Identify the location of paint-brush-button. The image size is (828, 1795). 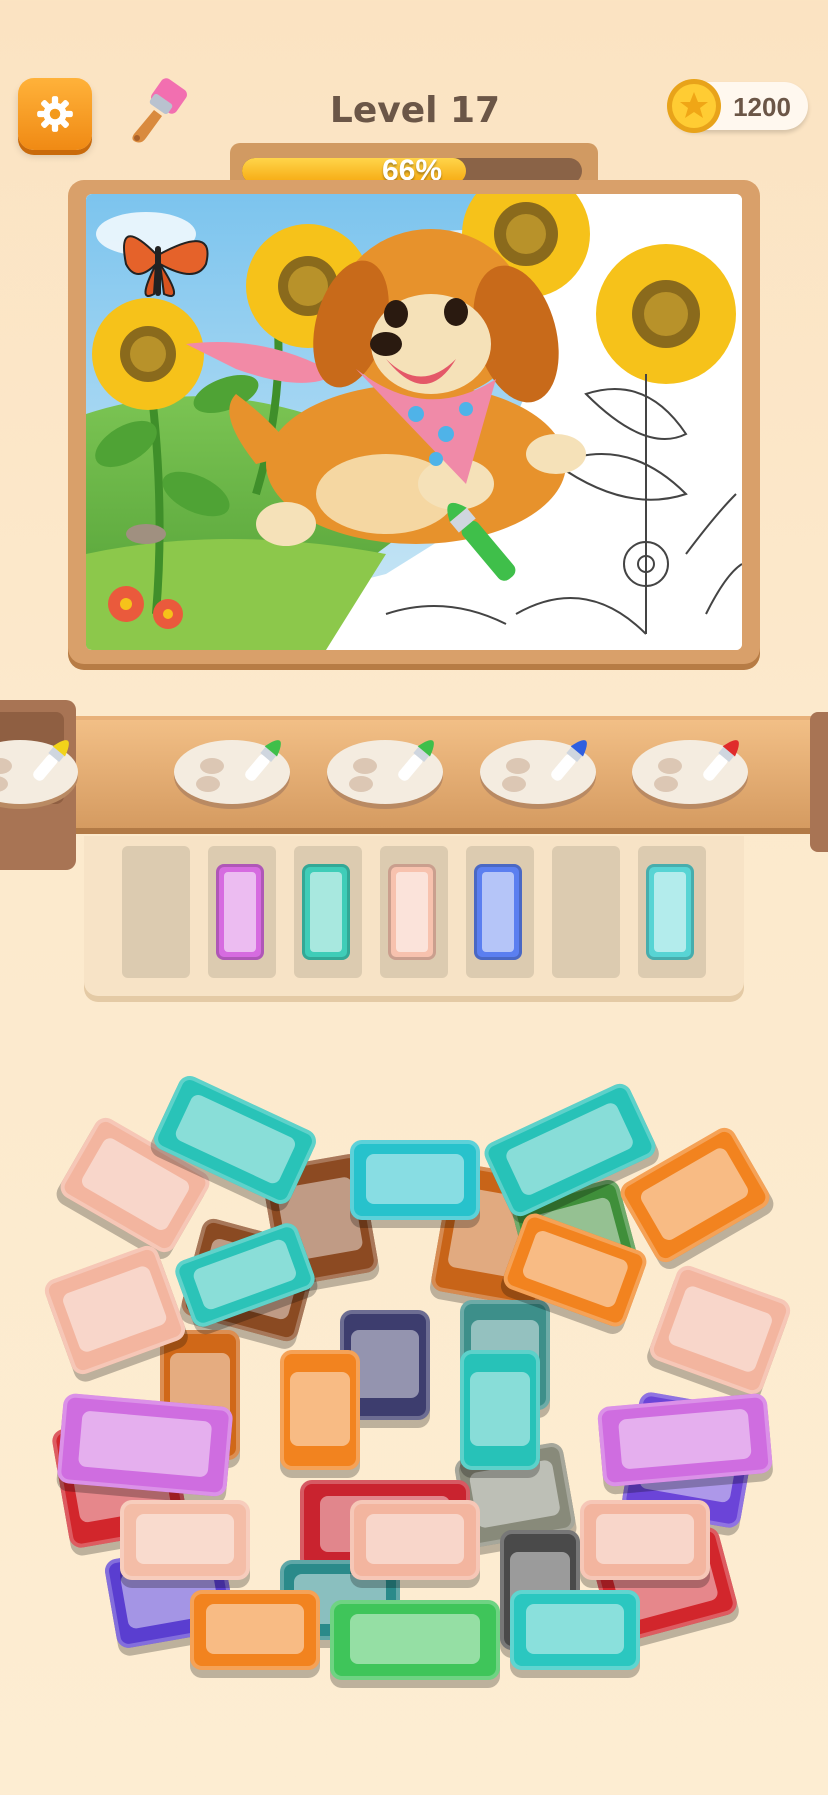
(160, 112).